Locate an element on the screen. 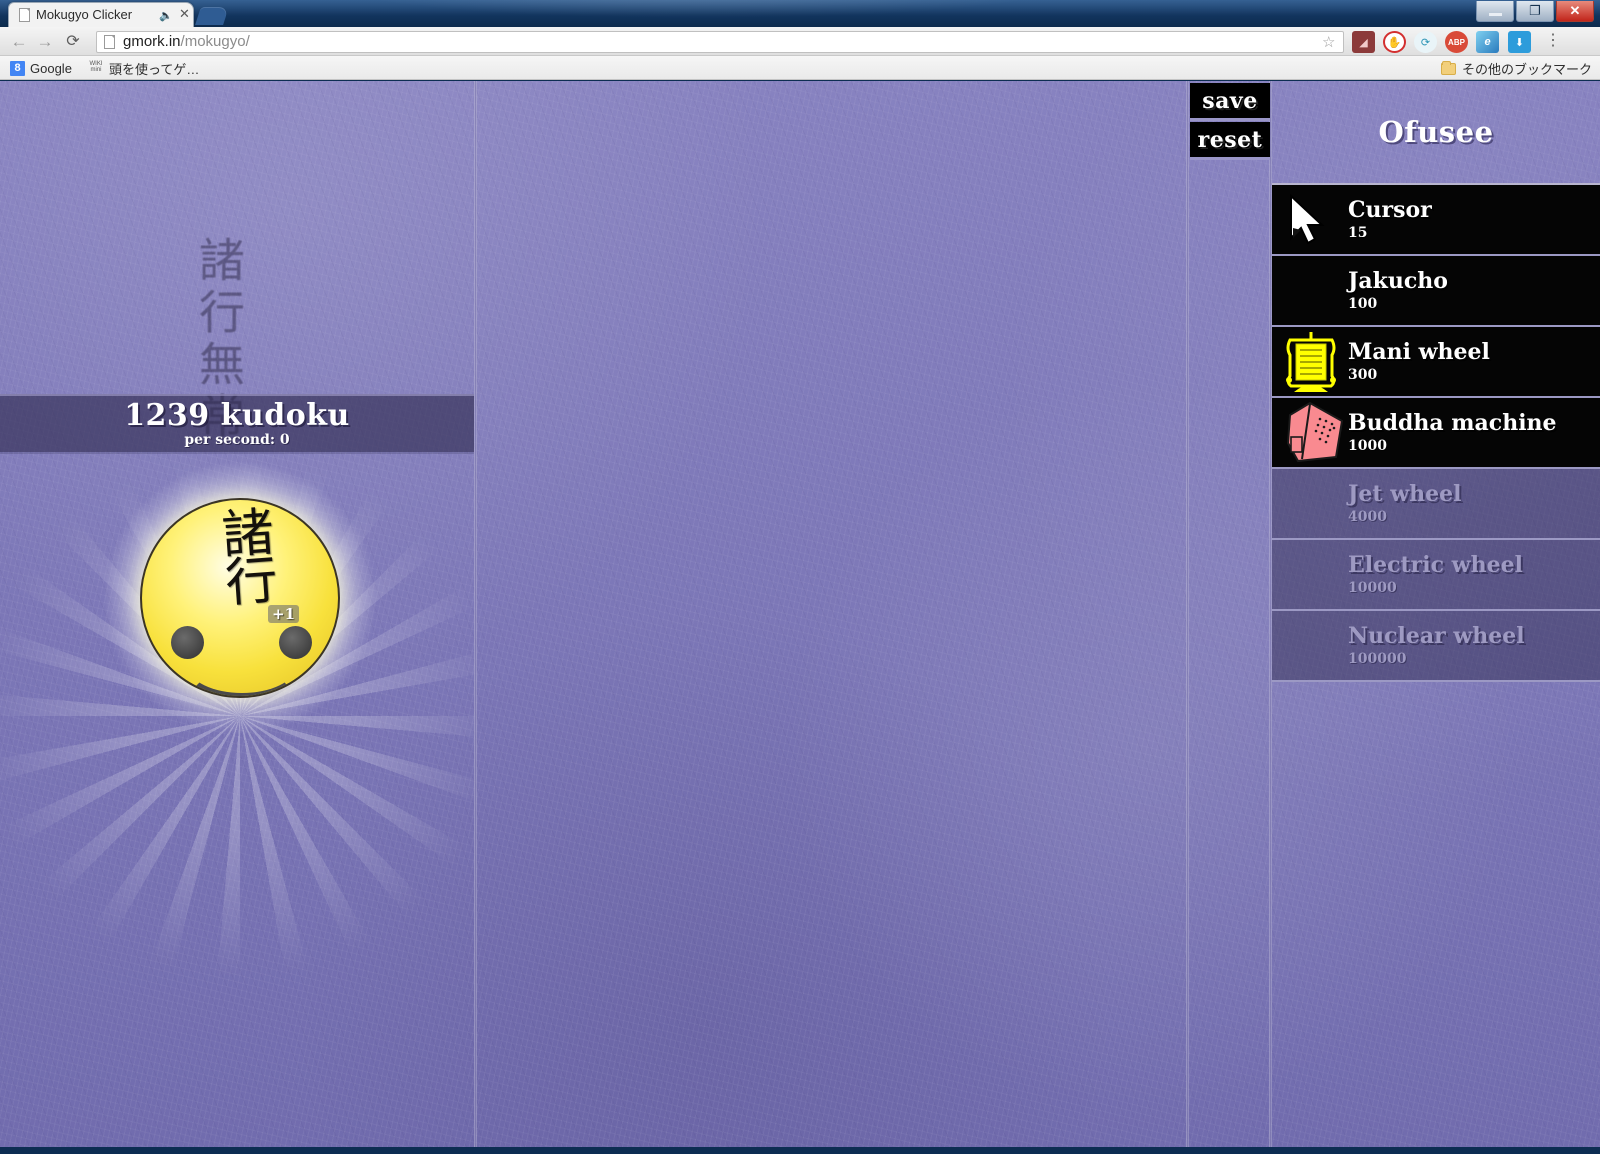 The width and height of the screenshot is (1600, 1154). store-item-cost: 15 is located at coordinates (1358, 233).